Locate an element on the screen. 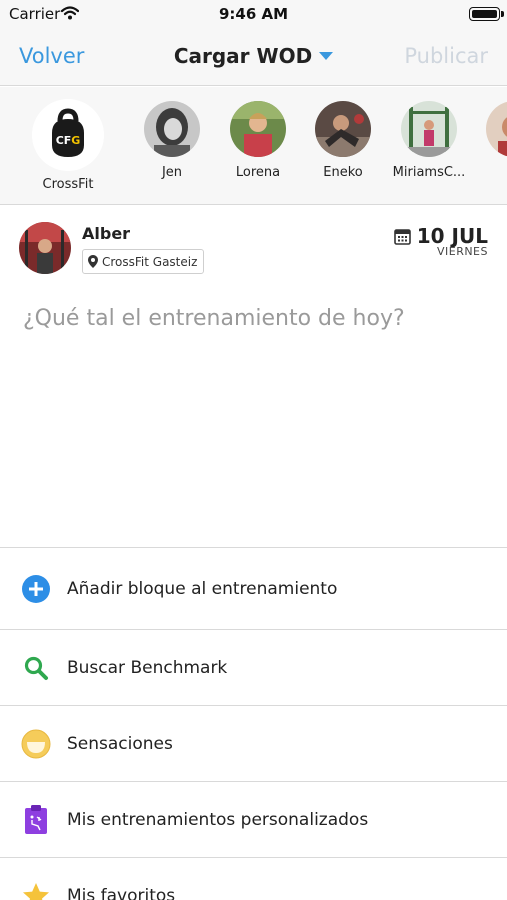  add-circle-icon is located at coordinates (36, 589).